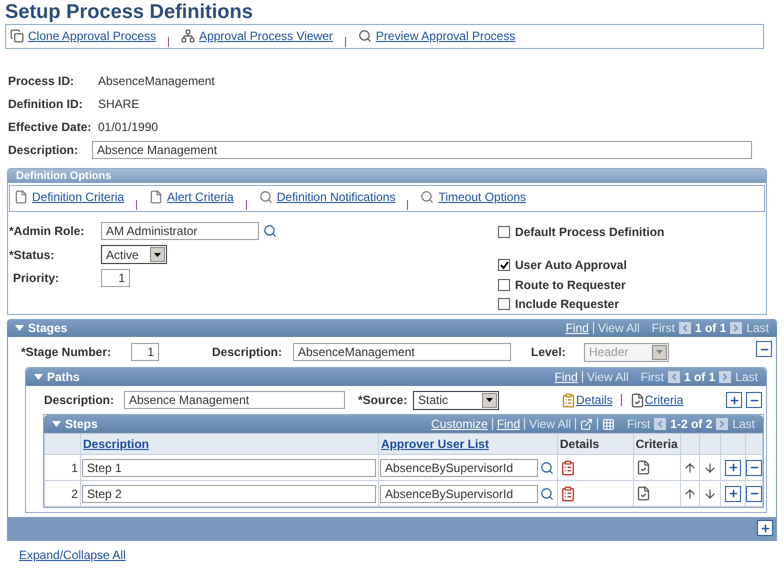  I want to click on hierarchy-icon, so click(188, 36).